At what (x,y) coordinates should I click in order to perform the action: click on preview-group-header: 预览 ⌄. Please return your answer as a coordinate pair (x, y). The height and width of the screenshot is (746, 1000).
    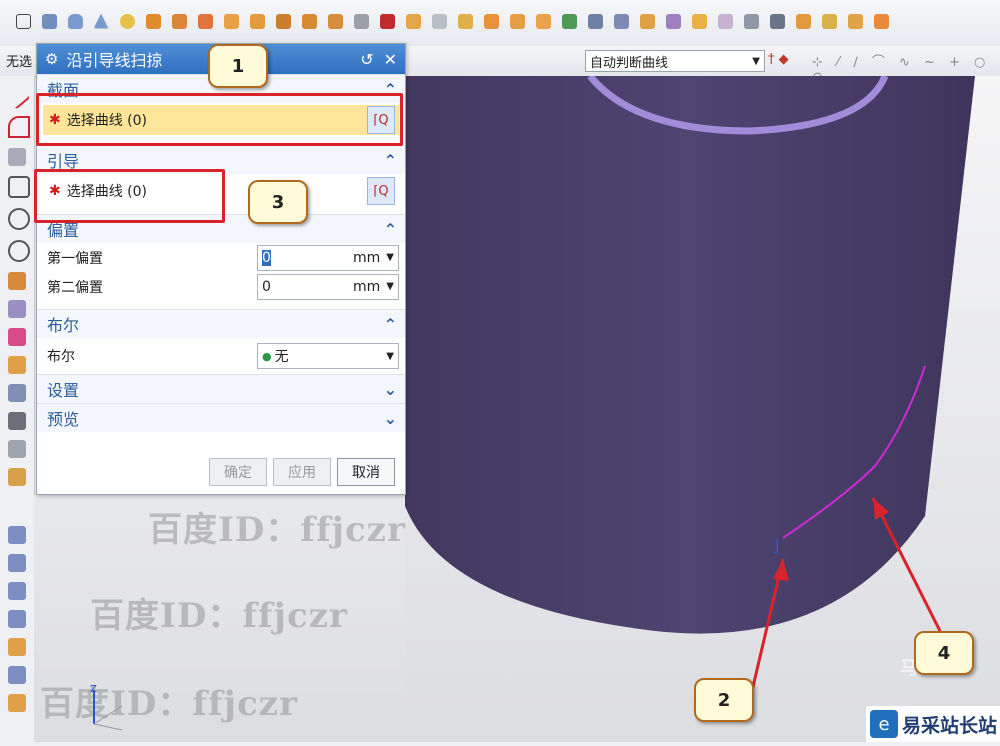
    Looking at the image, I should click on (221, 417).